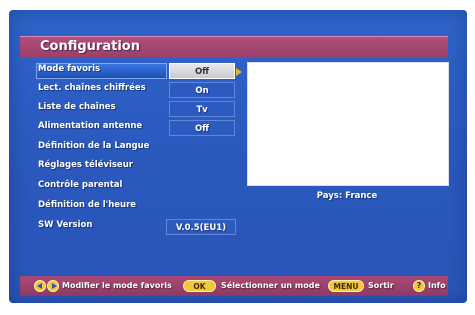  Describe the element at coordinates (53, 286) in the screenshot. I see `right-arrow-key-icon` at that location.